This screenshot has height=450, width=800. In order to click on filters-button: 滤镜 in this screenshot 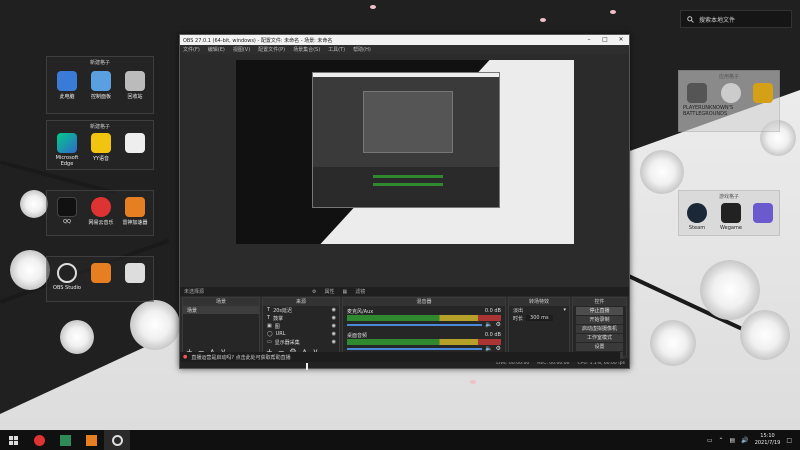, I will do `click(360, 291)`.